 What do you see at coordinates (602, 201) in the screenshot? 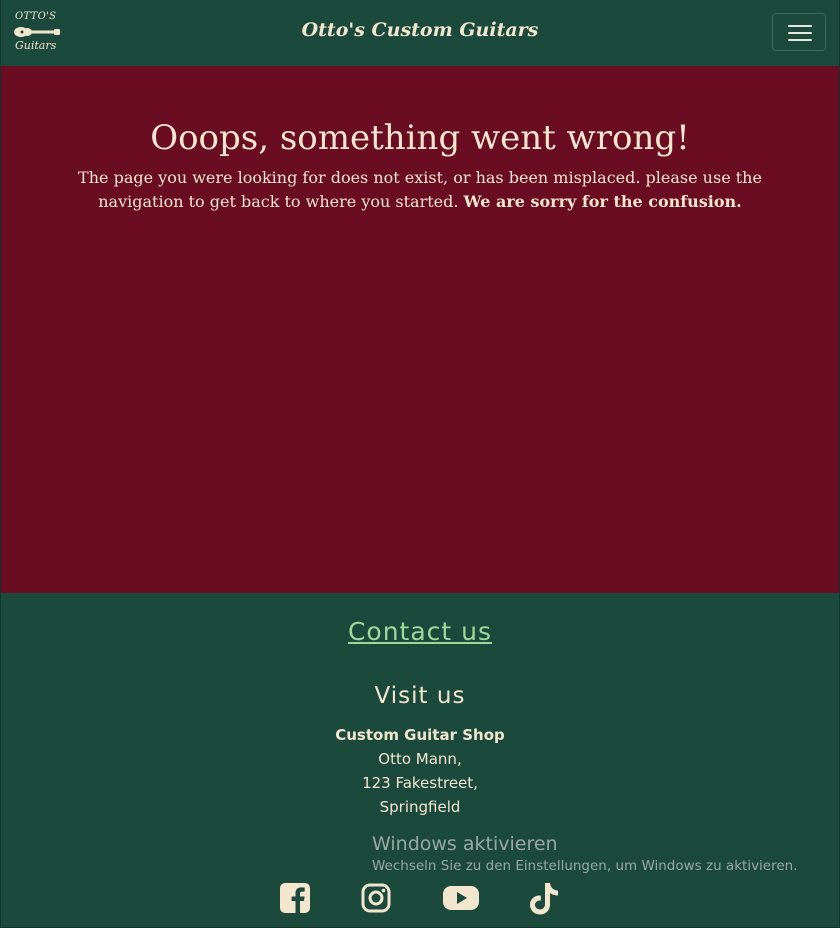
I see `apology-text: We are sorry for the confusion.` at bounding box center [602, 201].